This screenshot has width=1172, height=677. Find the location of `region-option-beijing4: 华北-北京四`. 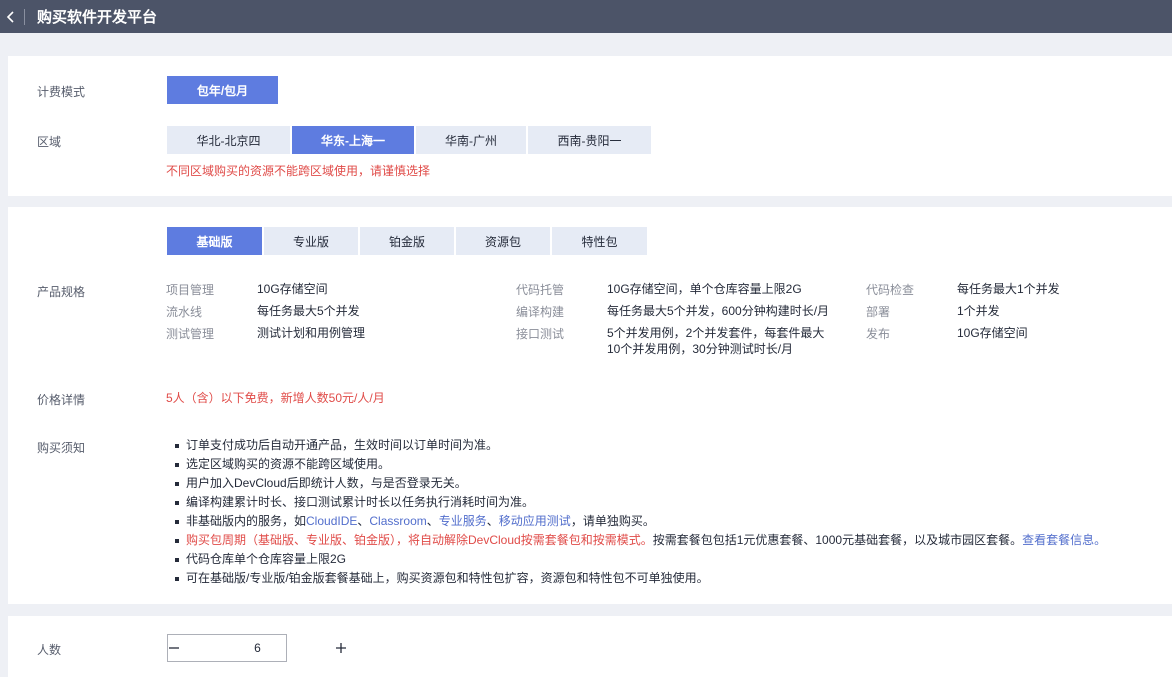

region-option-beijing4: 华北-北京四 is located at coordinates (228, 140).